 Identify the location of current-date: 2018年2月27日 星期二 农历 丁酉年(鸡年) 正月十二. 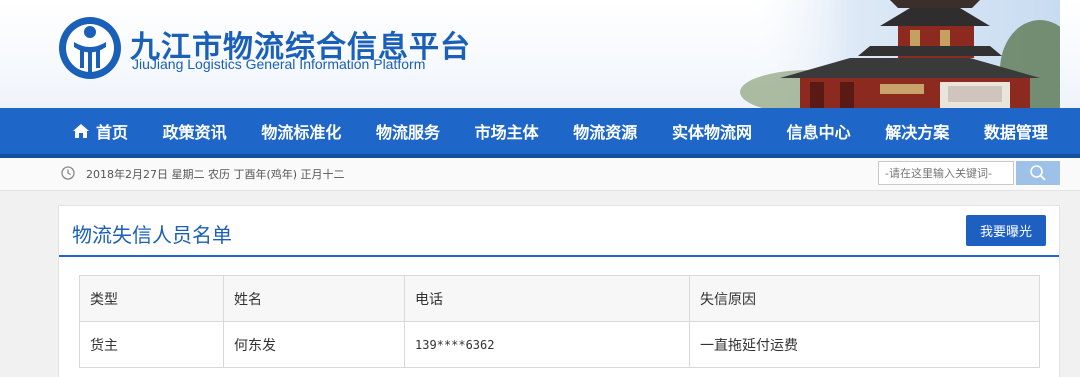
(215, 174).